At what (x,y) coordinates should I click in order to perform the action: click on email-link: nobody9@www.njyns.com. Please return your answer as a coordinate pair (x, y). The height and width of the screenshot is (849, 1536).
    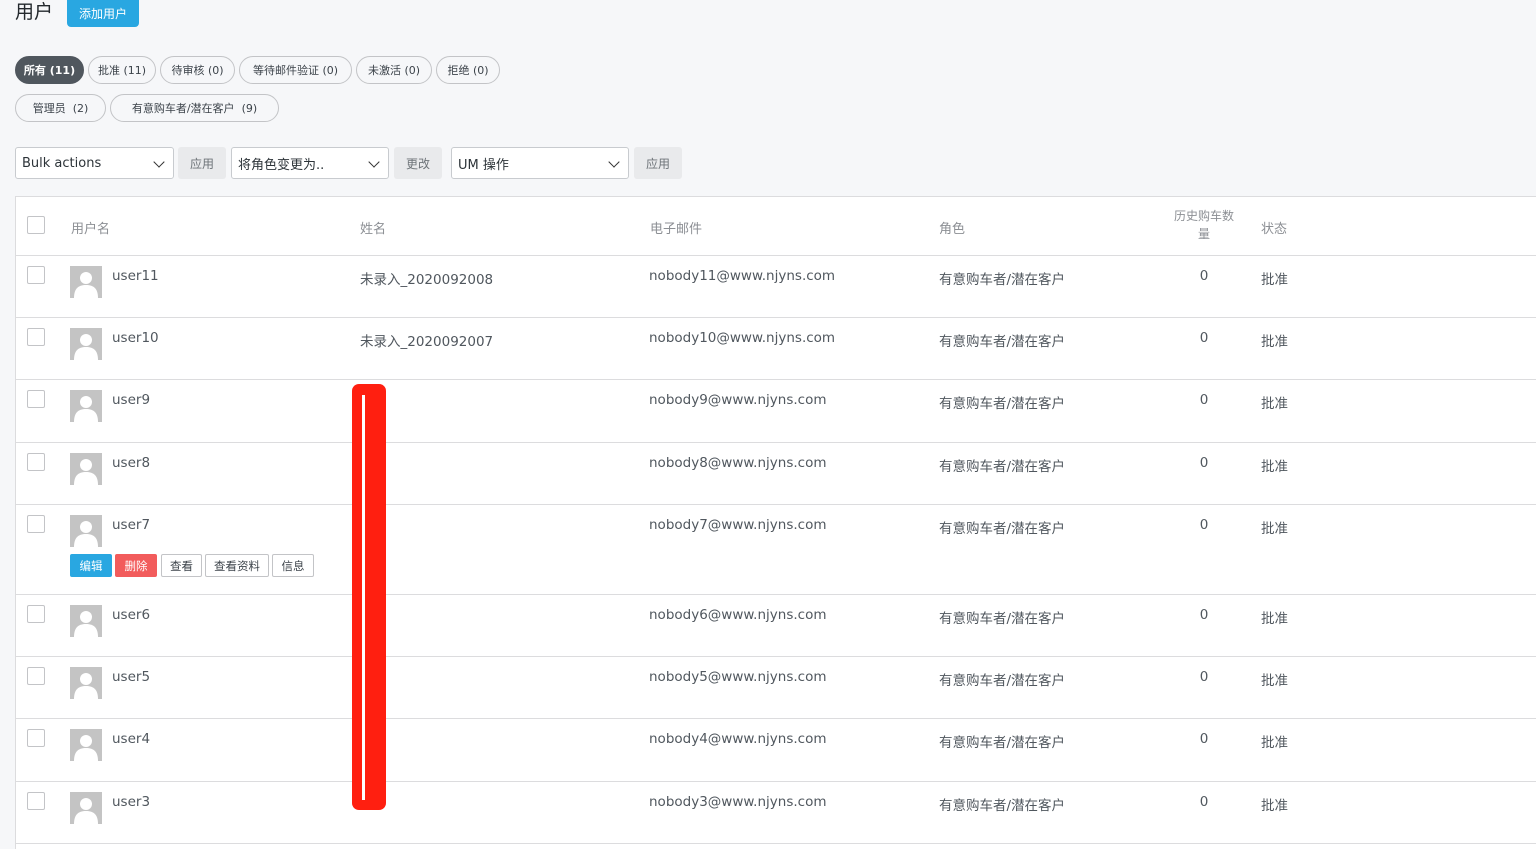
    Looking at the image, I should click on (737, 400).